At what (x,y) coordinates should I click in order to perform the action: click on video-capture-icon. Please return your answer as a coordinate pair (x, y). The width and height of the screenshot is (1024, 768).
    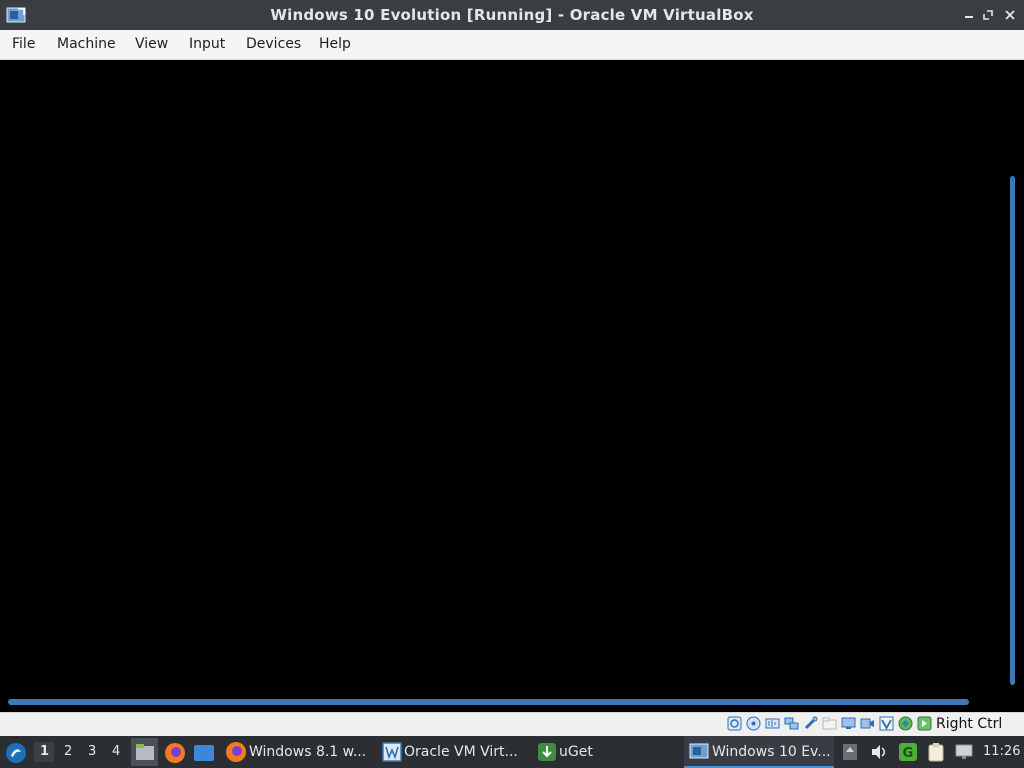
    Looking at the image, I should click on (867, 723).